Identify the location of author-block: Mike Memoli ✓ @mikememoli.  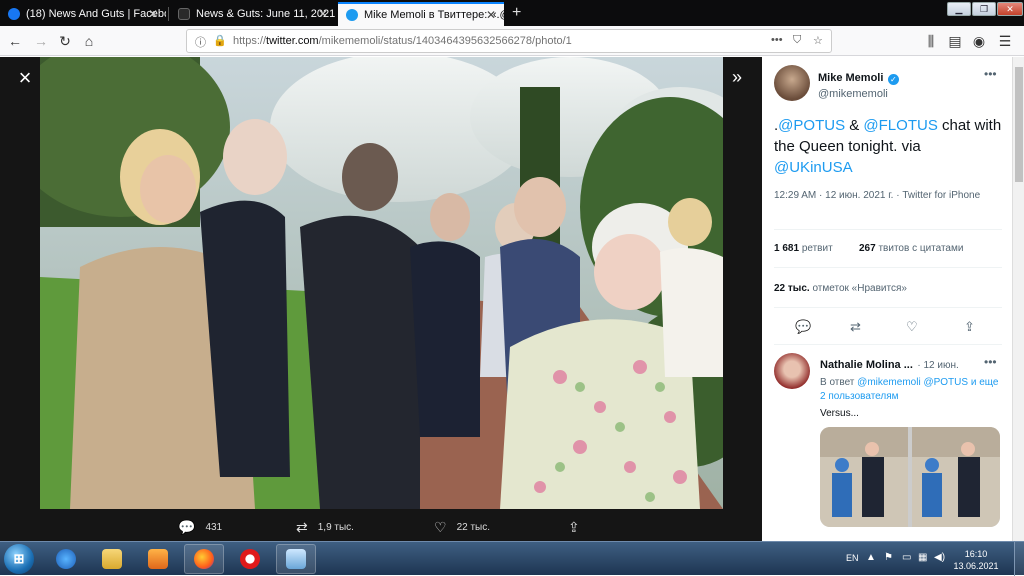
(858, 84).